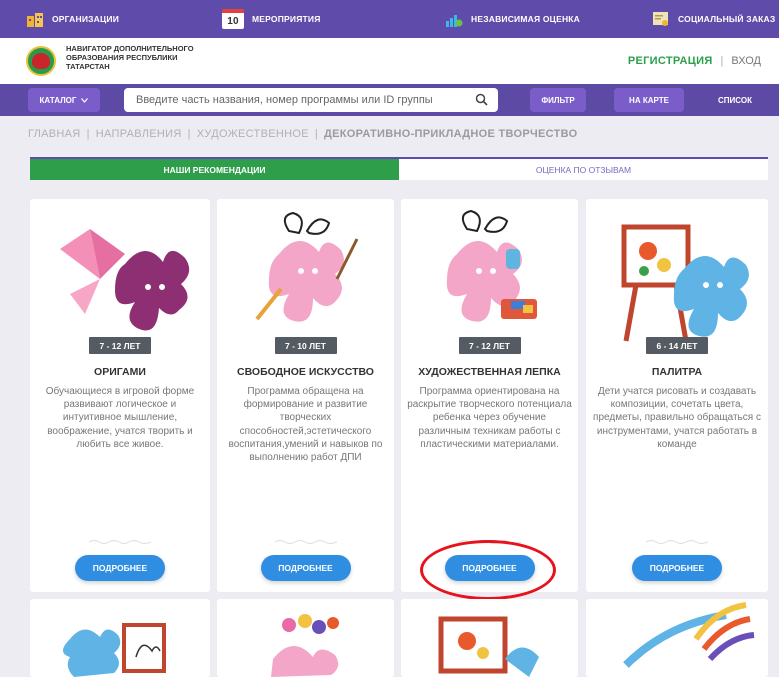 This screenshot has height=677, width=779. I want to click on logo-emblem, so click(41, 61).